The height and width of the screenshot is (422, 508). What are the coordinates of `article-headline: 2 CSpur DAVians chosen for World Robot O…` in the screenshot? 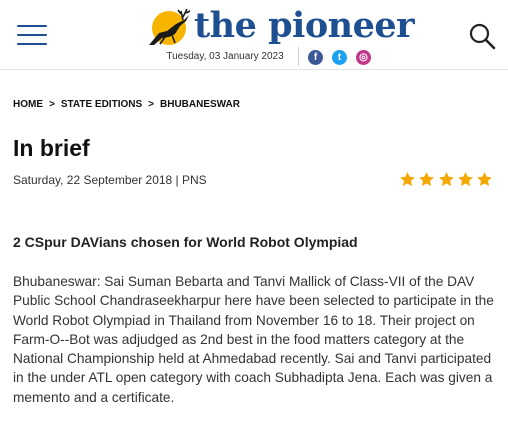 It's located at (185, 242).